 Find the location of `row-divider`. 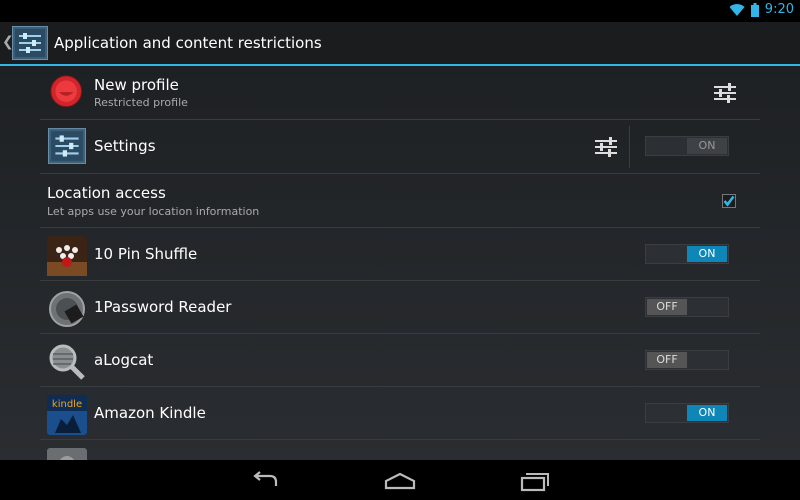

row-divider is located at coordinates (629, 147).